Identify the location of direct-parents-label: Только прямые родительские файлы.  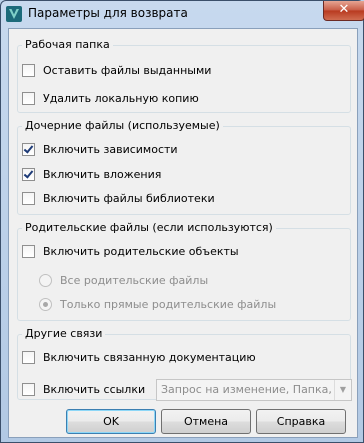
(168, 304).